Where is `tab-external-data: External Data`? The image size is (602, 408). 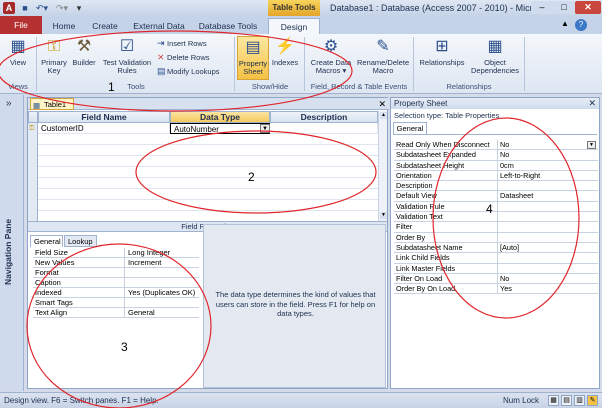
tab-external-data: External Data is located at coordinates (159, 26).